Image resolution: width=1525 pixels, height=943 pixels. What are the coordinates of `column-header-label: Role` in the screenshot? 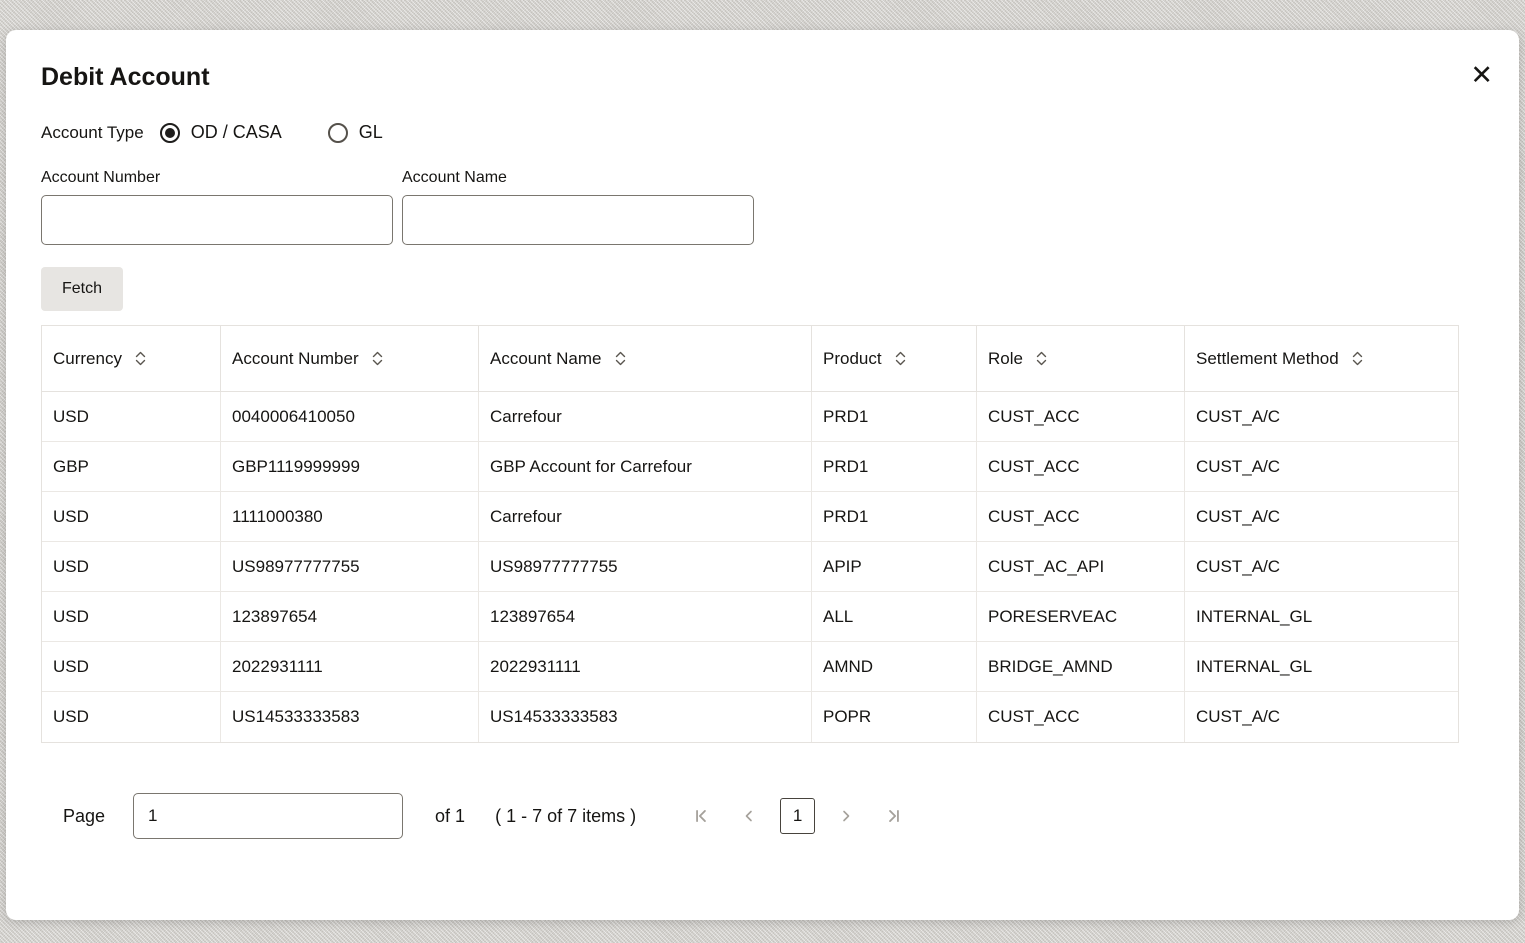 It's located at (1005, 358).